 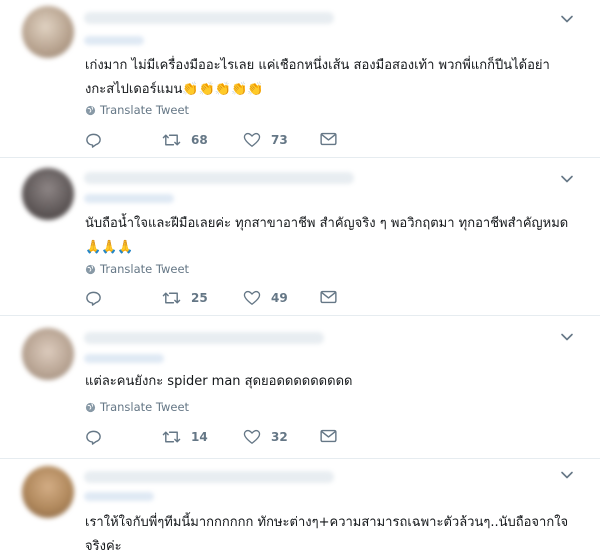 I want to click on retweet-button: 68, so click(x=185, y=140).